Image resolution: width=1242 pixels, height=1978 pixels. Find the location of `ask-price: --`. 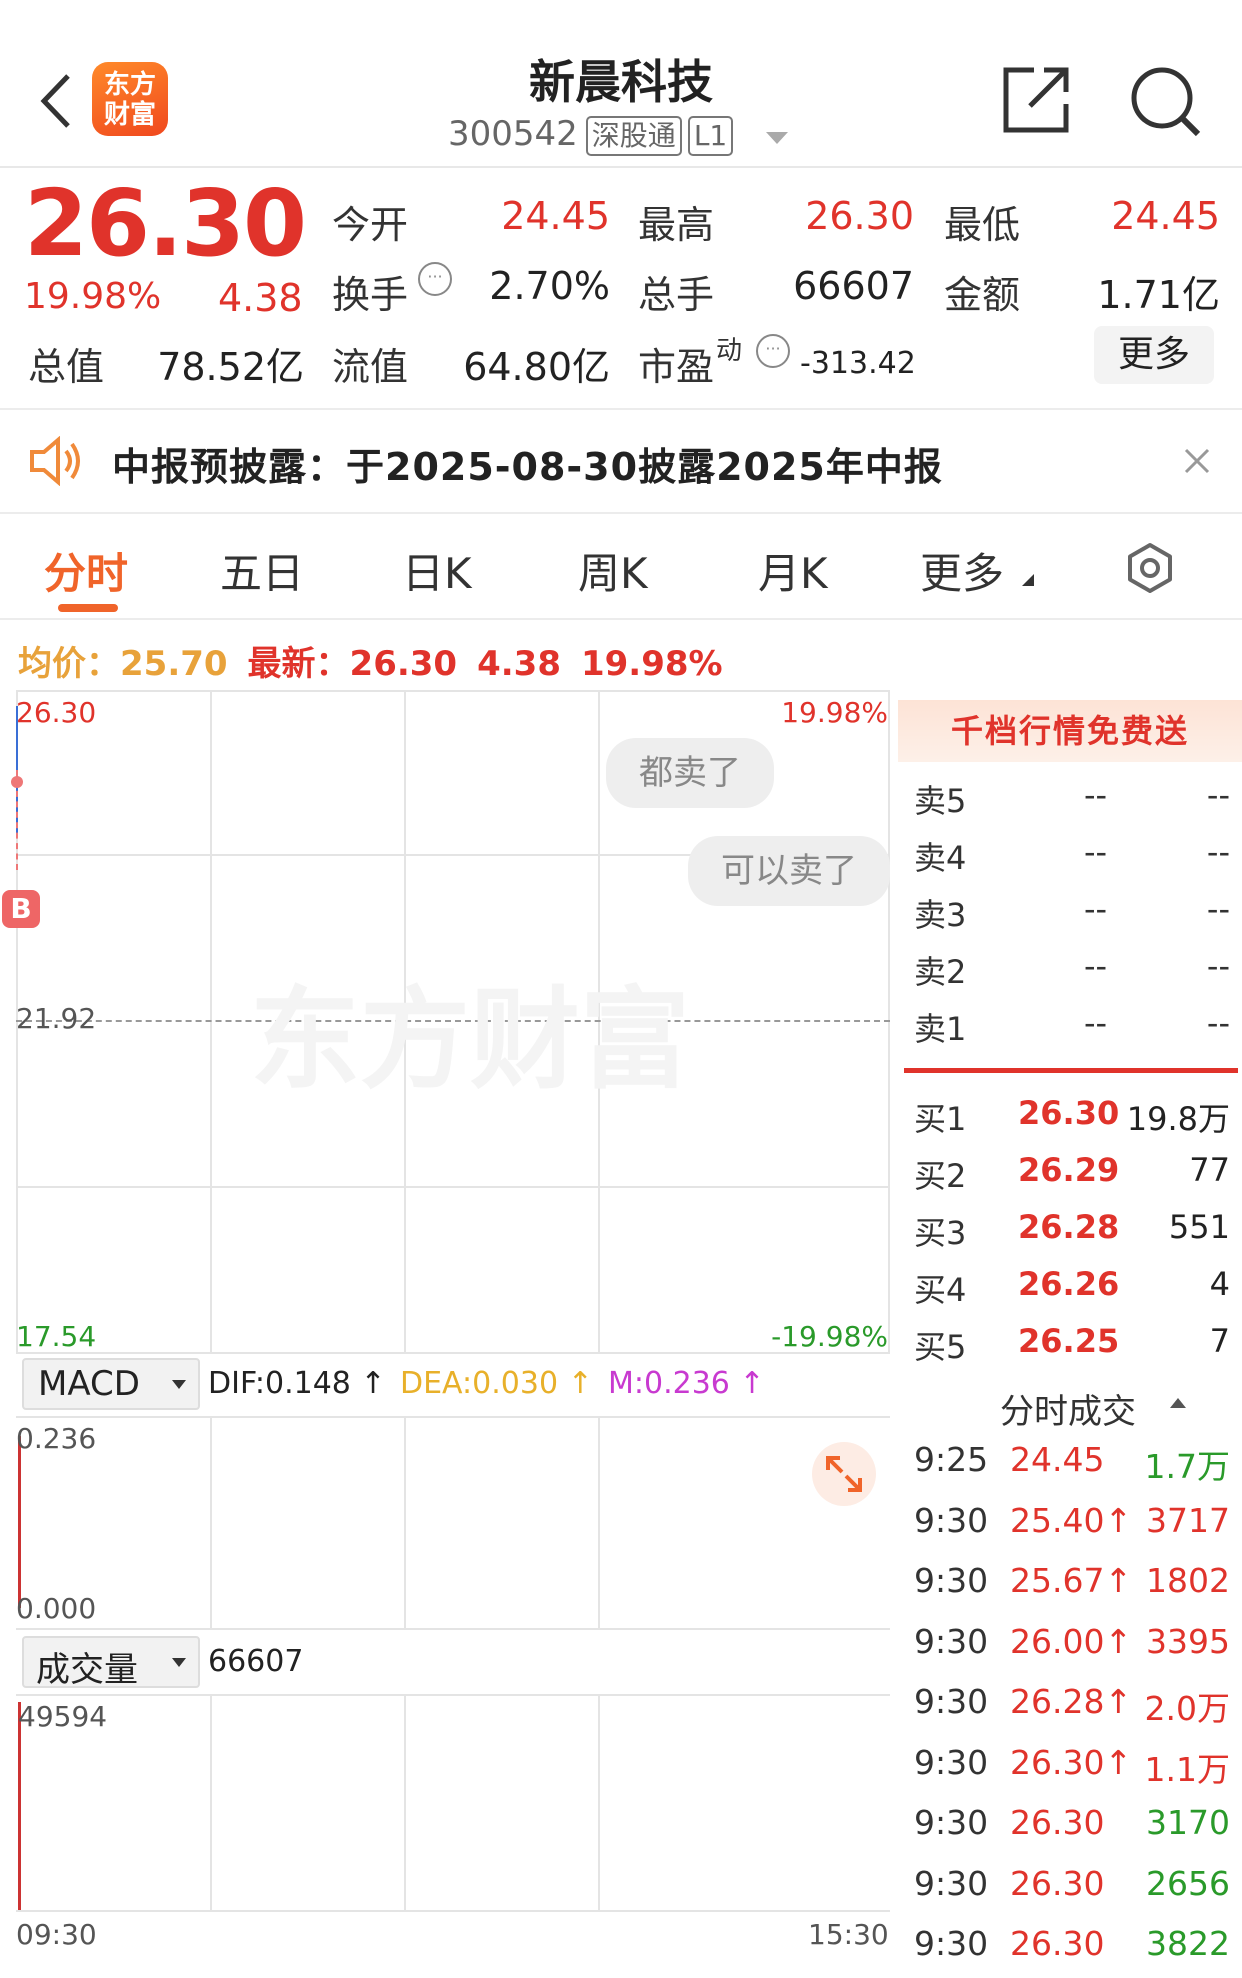

ask-price: -- is located at coordinates (1096, 909).